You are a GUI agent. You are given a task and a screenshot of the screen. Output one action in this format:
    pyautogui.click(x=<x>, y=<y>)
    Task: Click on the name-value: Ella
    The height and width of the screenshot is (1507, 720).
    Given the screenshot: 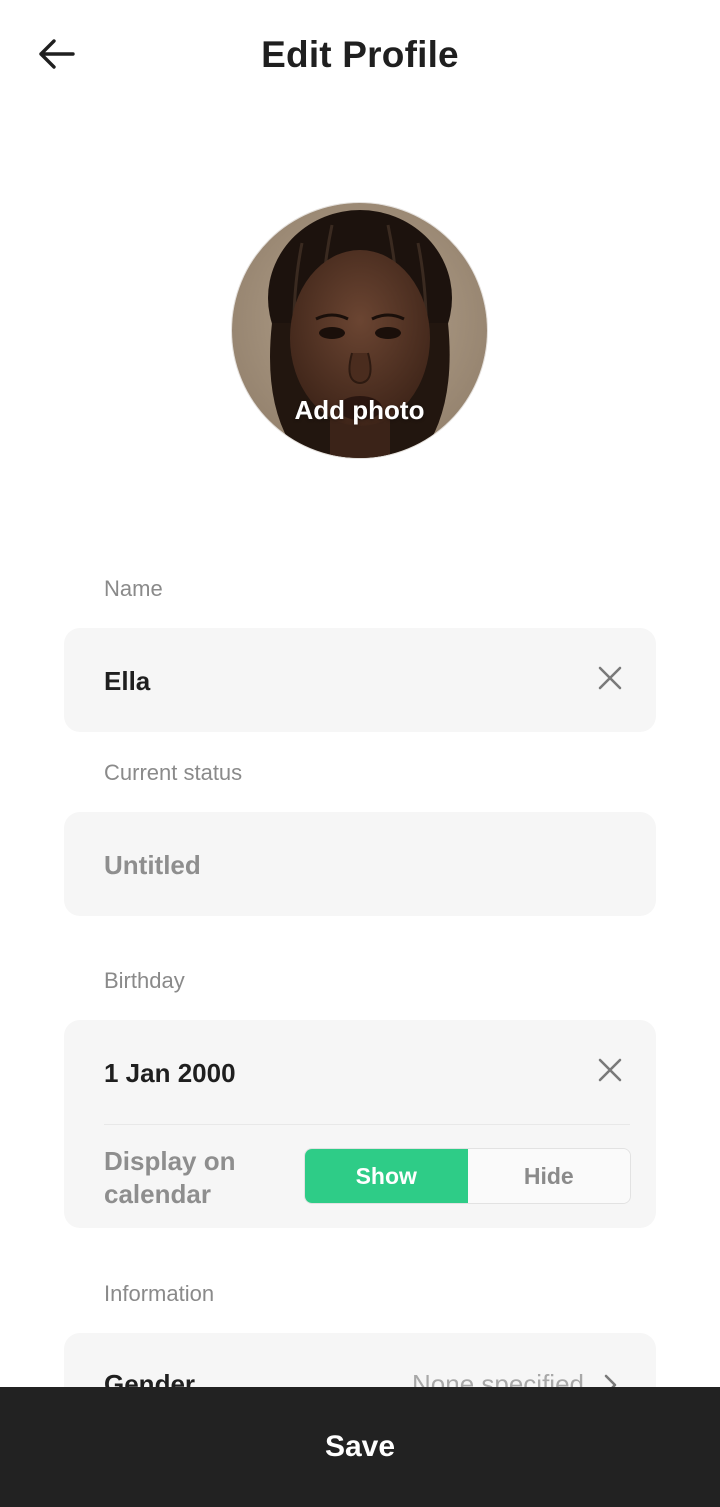 What is the action you would take?
    pyautogui.click(x=127, y=681)
    